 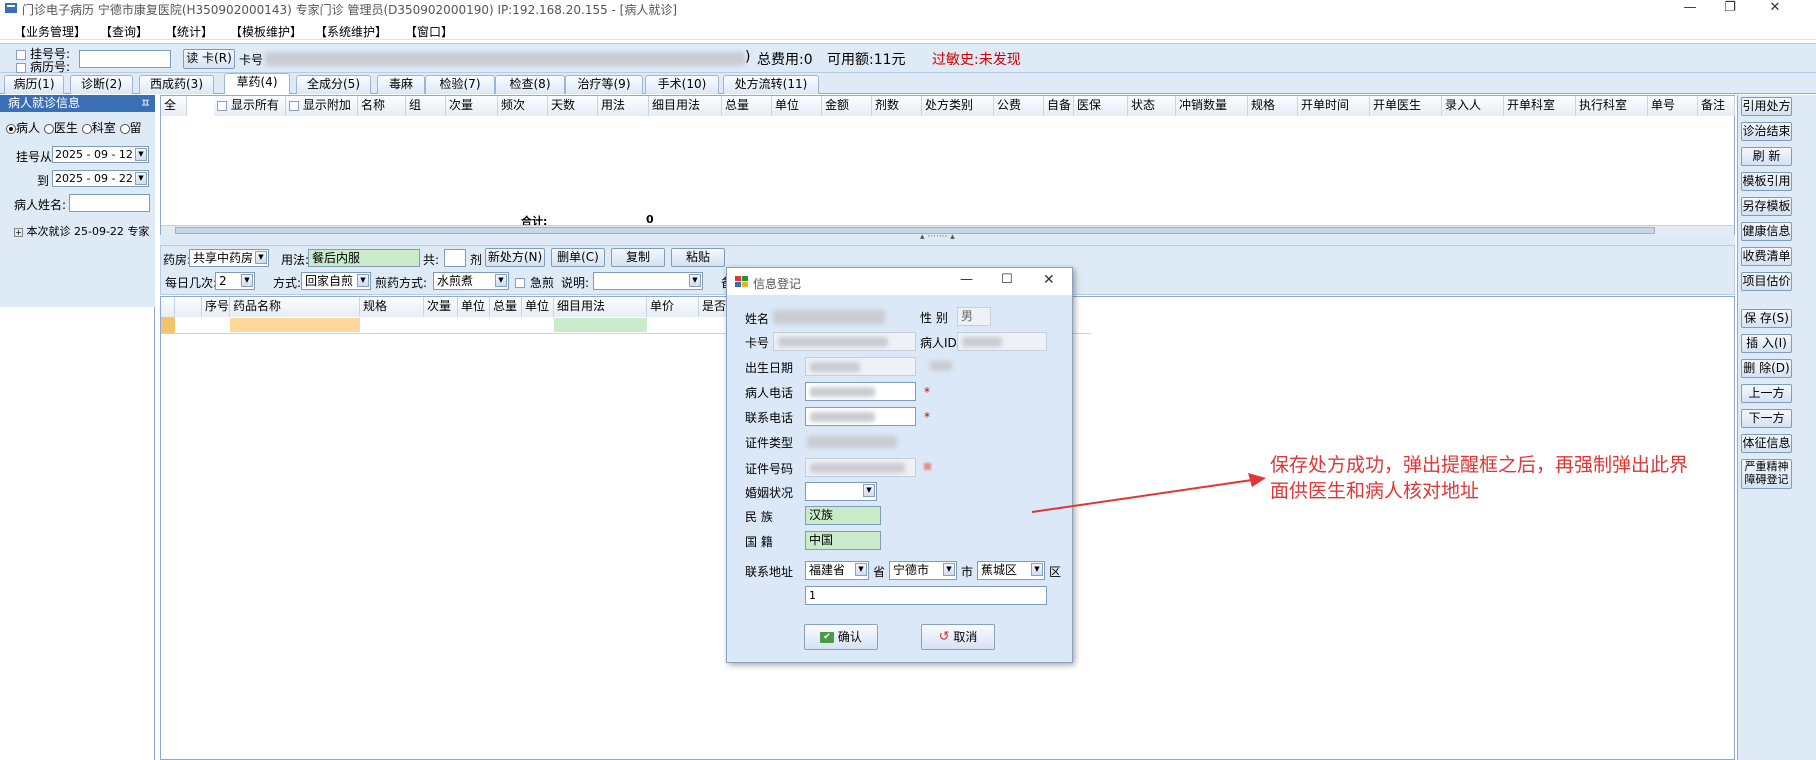 What do you see at coordinates (1766, 393) in the screenshot?
I see `prev-rx-button: 上一方` at bounding box center [1766, 393].